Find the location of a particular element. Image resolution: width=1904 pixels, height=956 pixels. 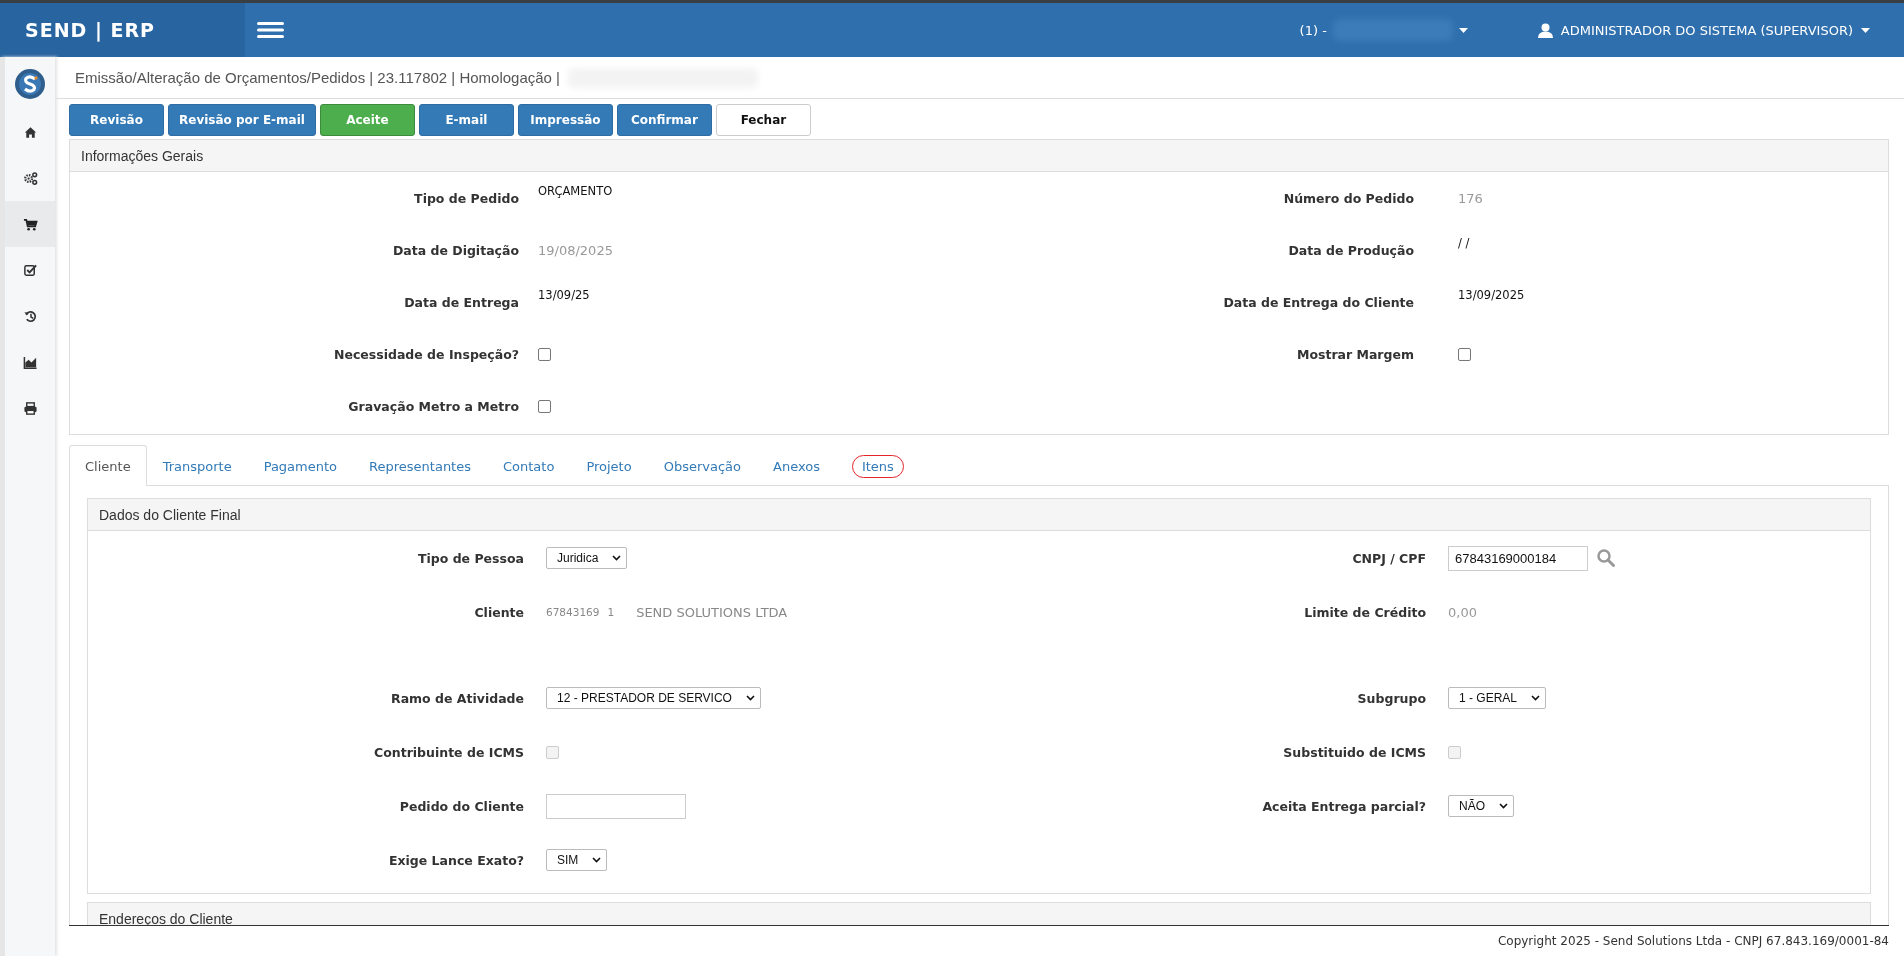

sidebar-item is located at coordinates (30, 224).